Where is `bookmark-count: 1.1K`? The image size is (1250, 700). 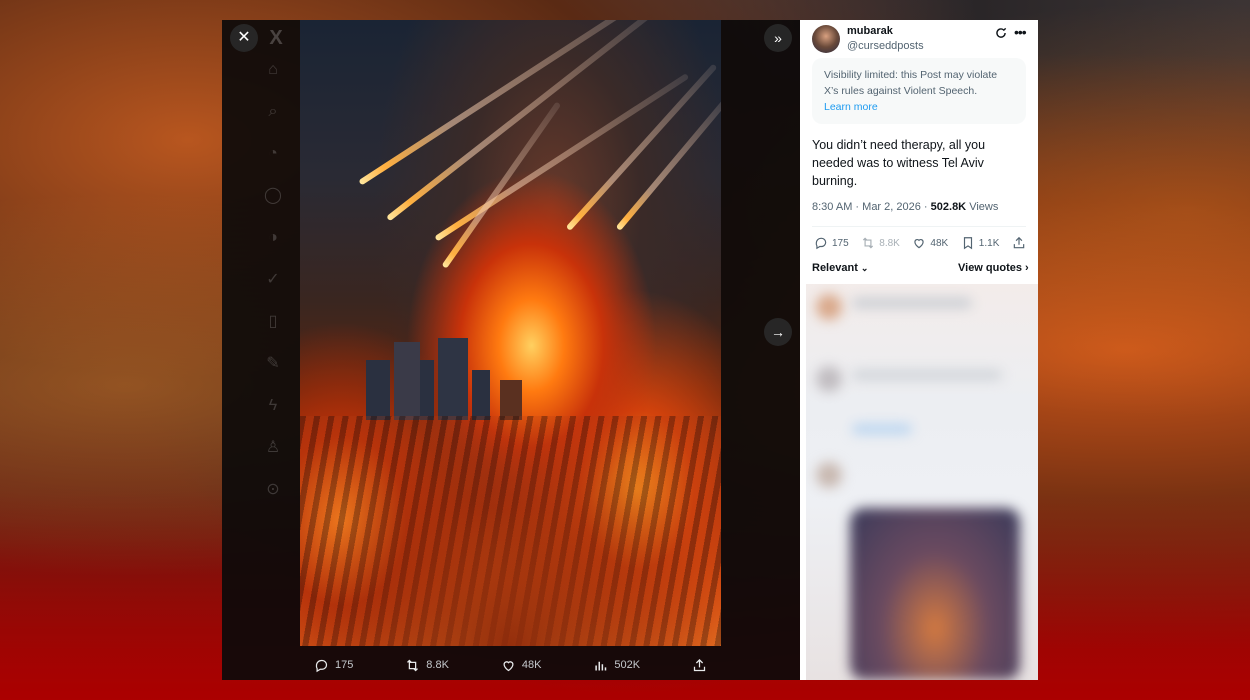
bookmark-count: 1.1K is located at coordinates (989, 243).